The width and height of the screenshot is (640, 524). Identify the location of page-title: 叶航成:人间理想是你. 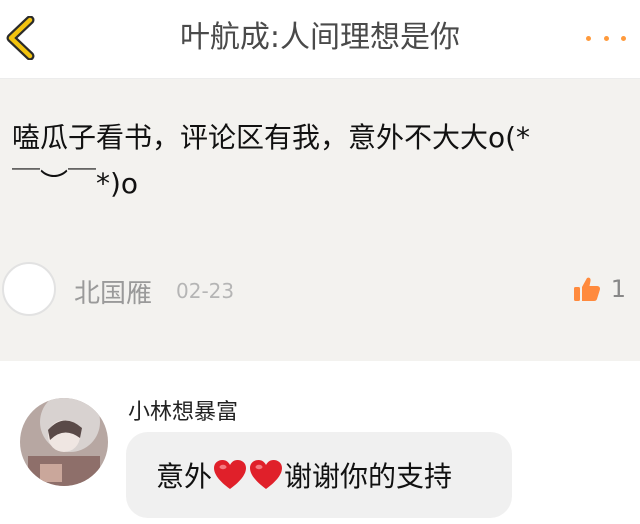
(320, 37).